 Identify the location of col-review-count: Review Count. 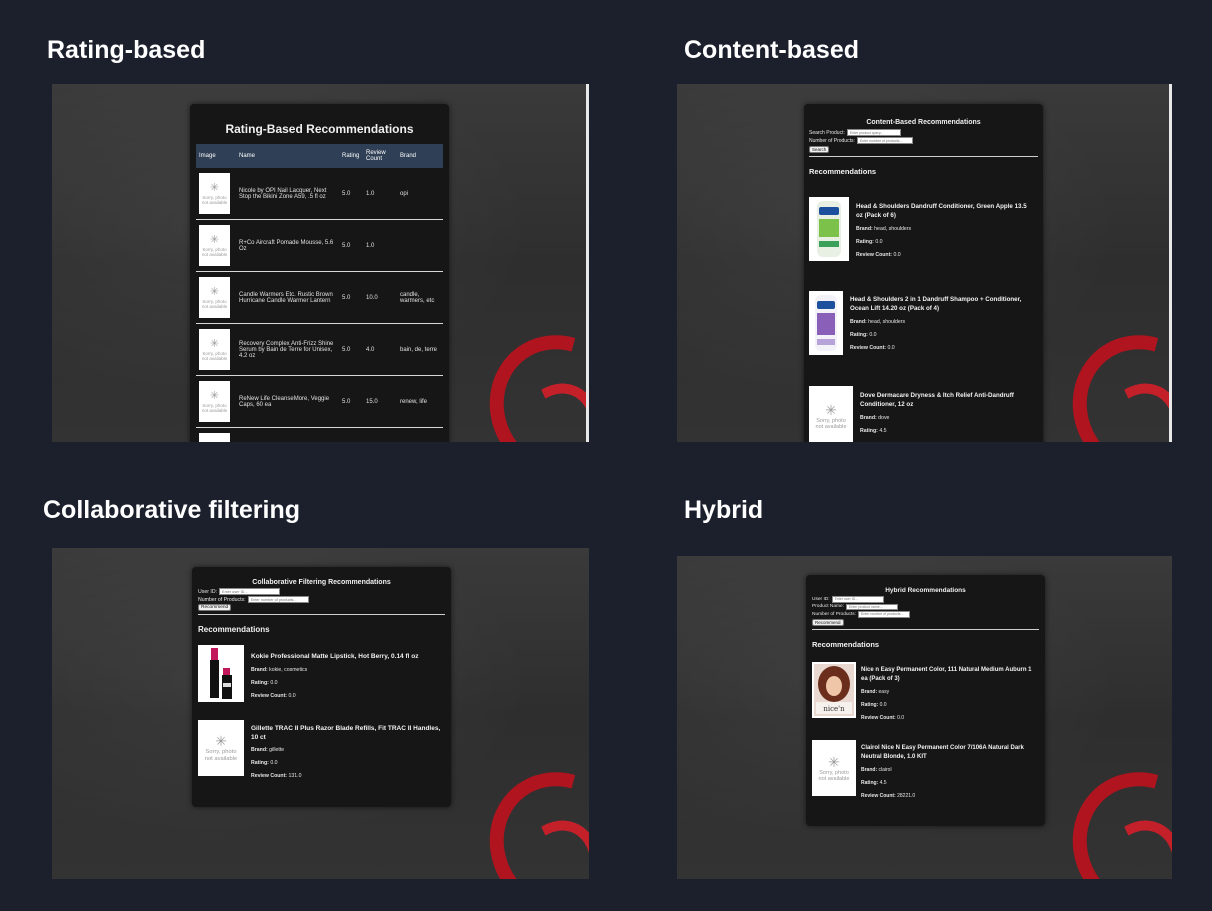
(380, 156).